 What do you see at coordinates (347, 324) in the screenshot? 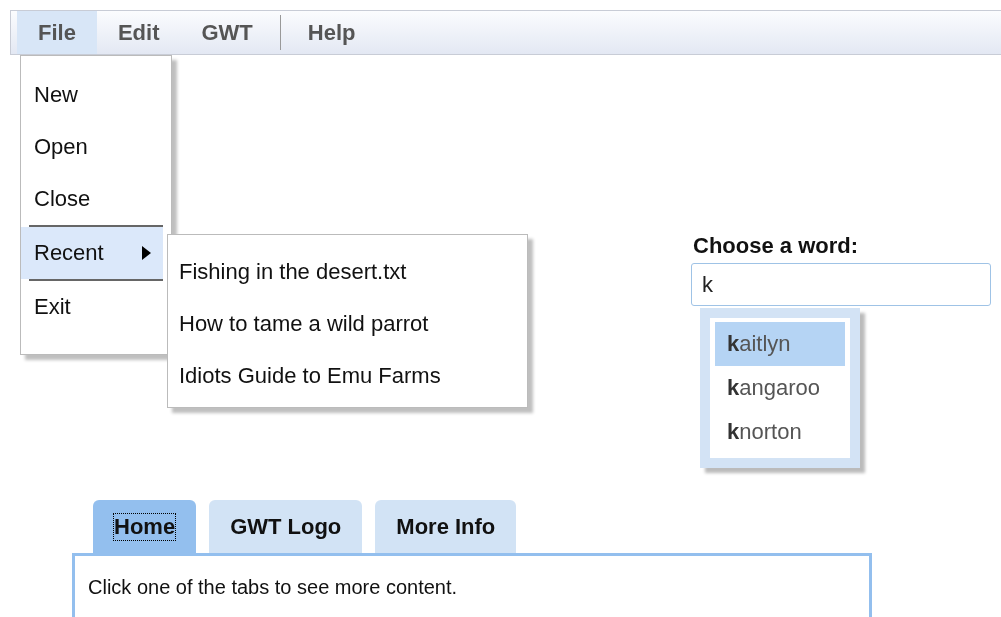
I see `menu-item: How to tame a wild parrot` at bounding box center [347, 324].